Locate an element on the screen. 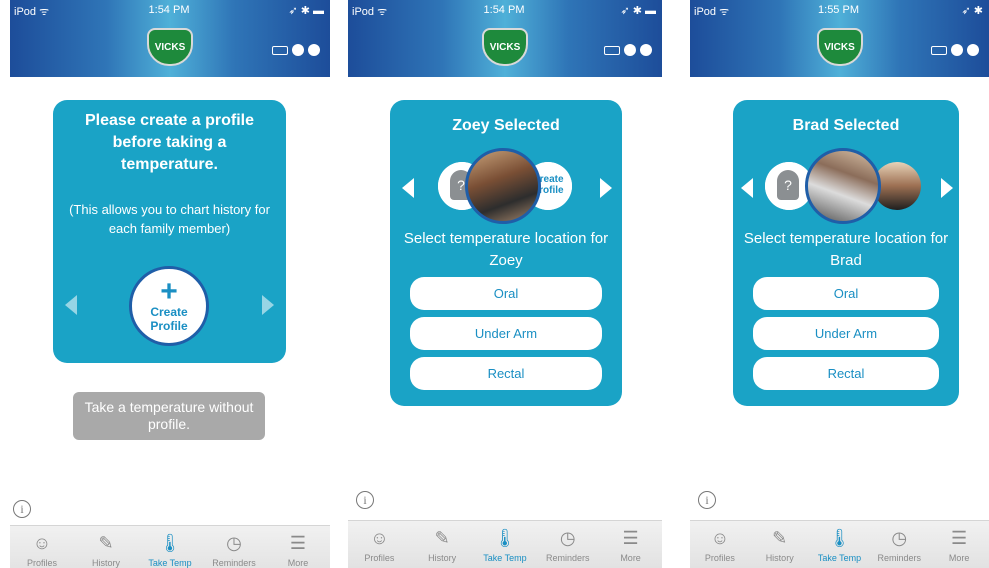  take-temp-without-profile-button: Take a temperature without profile. is located at coordinates (169, 416).